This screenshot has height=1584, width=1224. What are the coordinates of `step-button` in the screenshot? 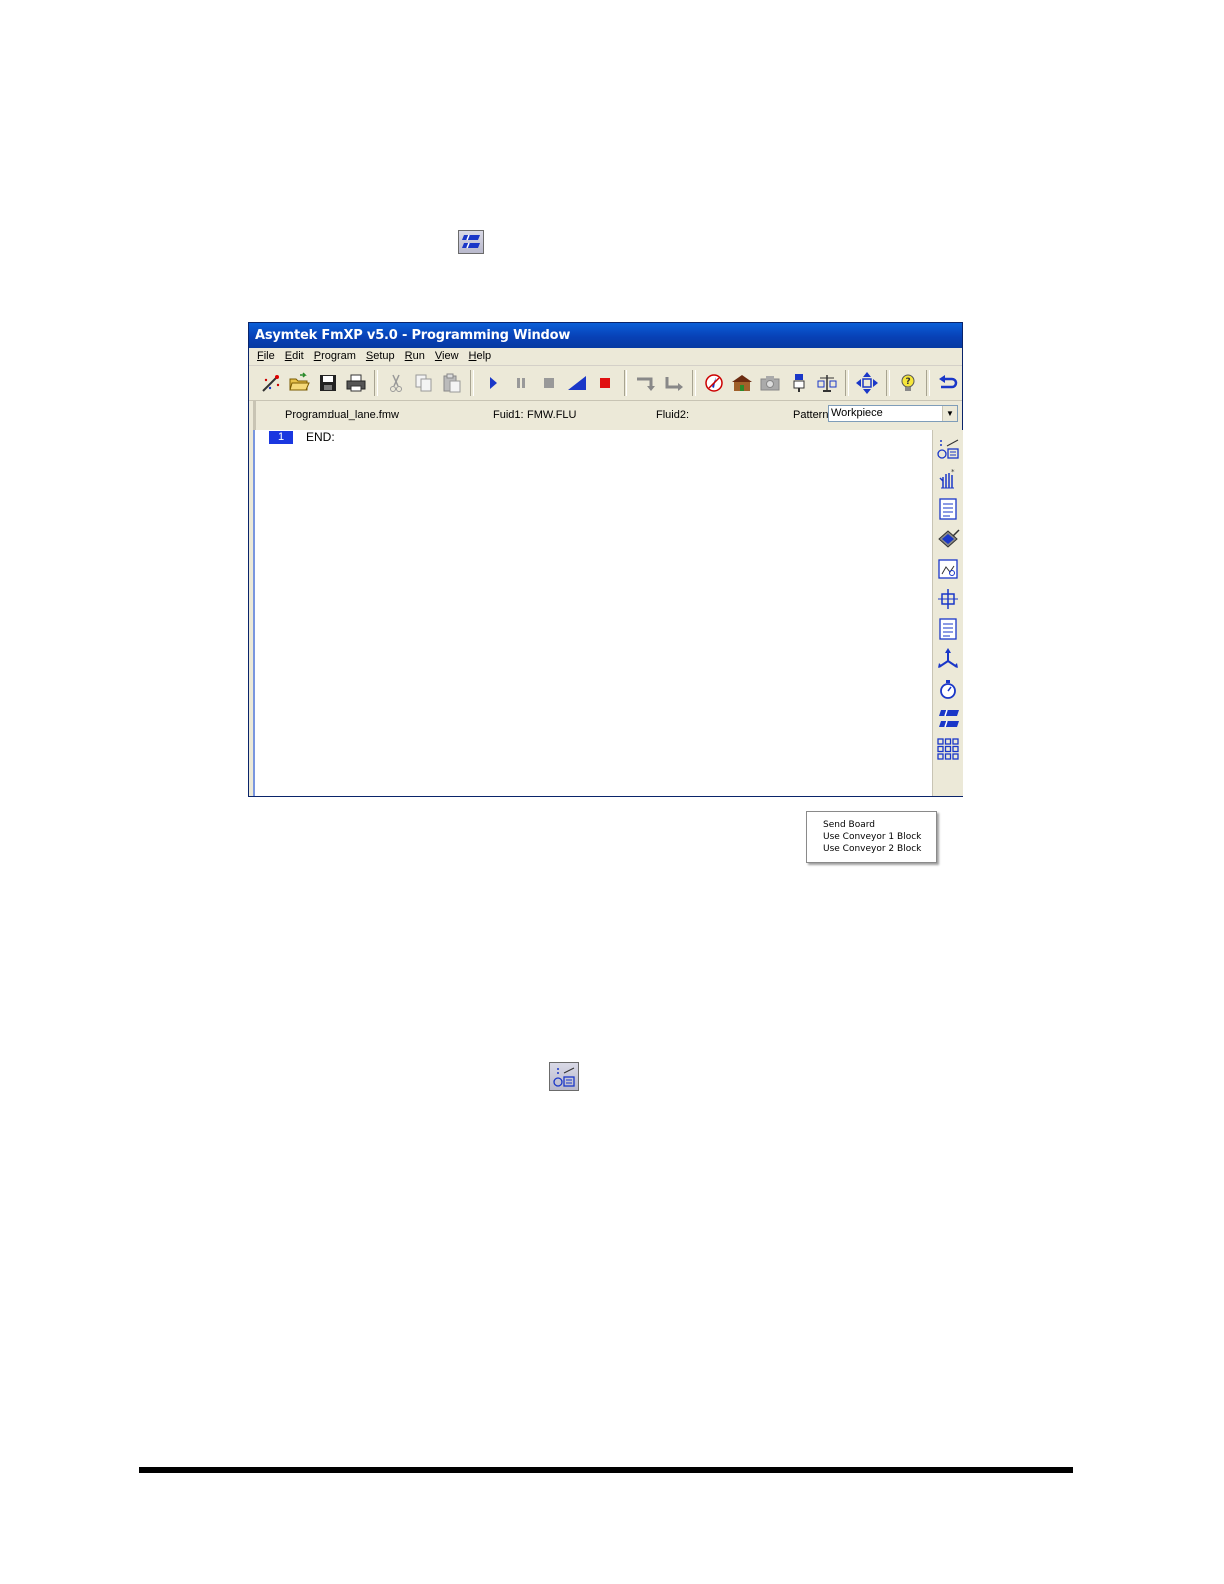 It's located at (577, 383).